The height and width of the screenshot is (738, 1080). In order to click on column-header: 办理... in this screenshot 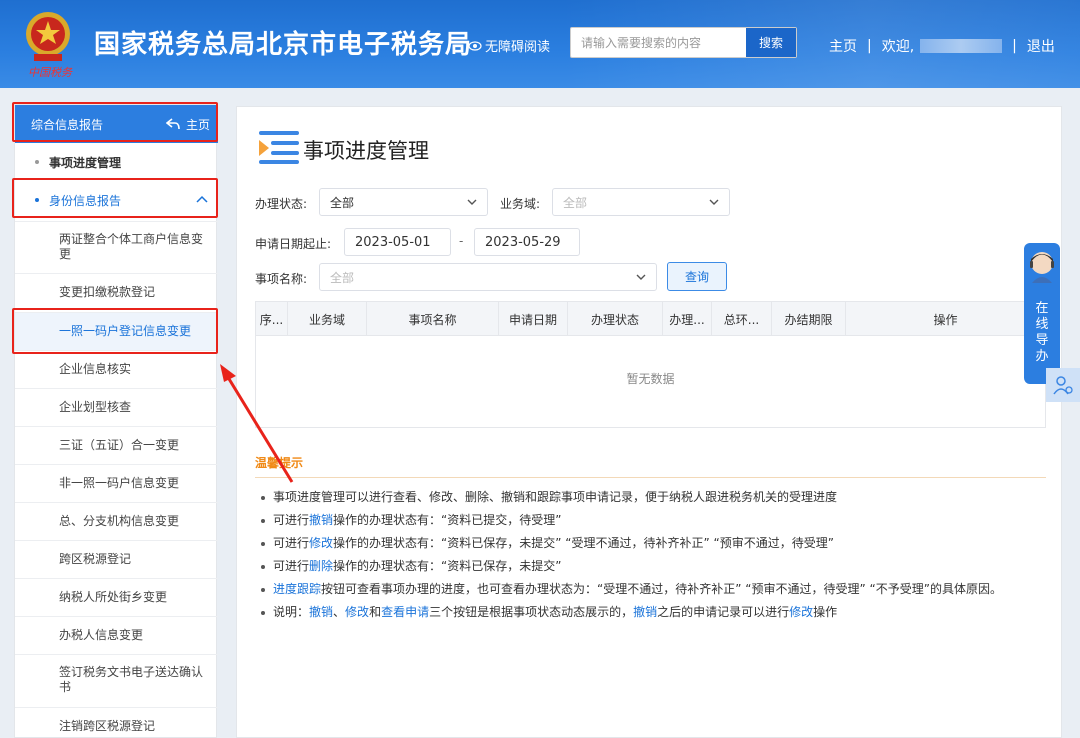, I will do `click(687, 319)`.